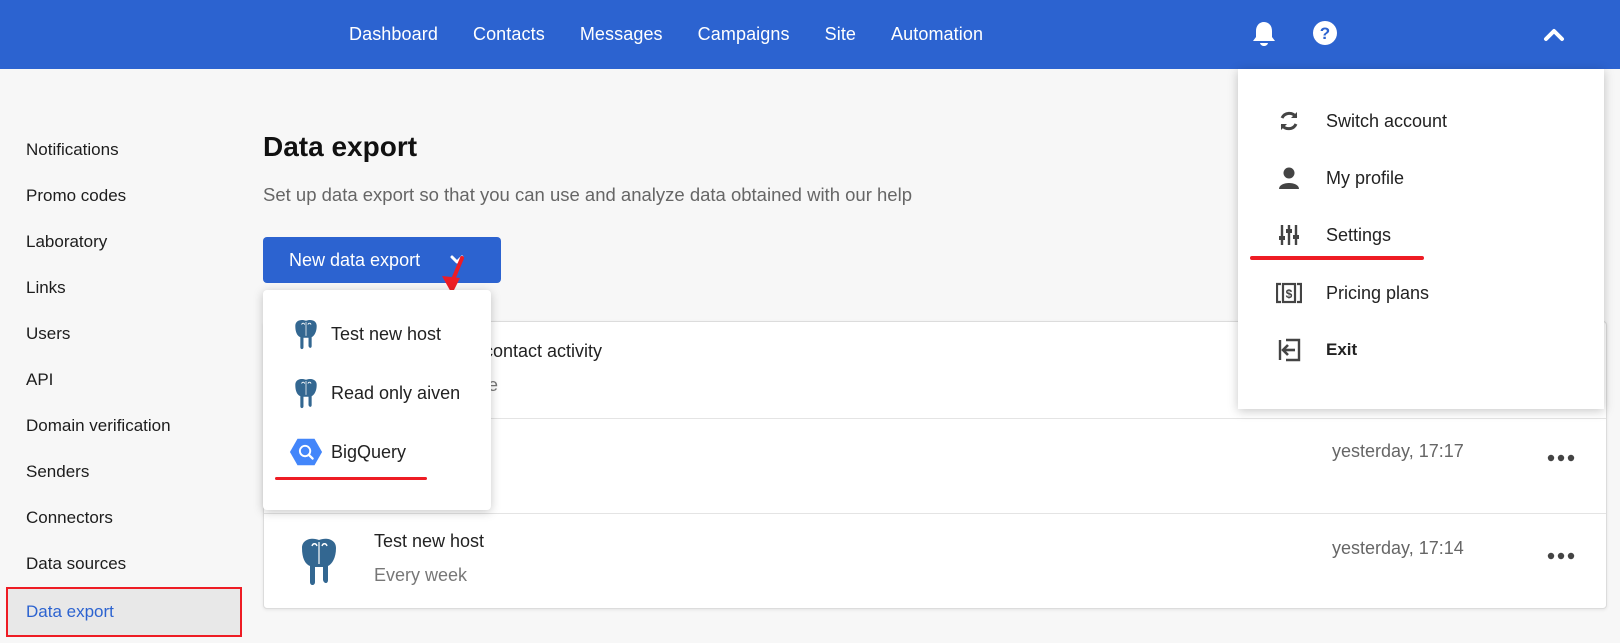  Describe the element at coordinates (509, 34) in the screenshot. I see `nav-contacts: Contacts` at that location.